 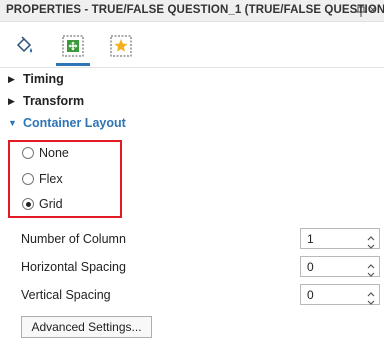 I want to click on horizontal-spacing-label: Horizontal Spacing, so click(x=73, y=267).